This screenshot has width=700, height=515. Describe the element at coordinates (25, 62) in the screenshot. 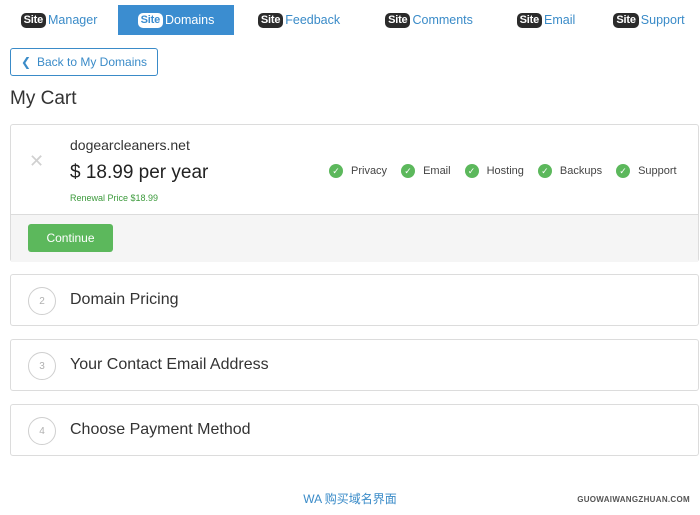

I see `chevron-left-icon: ❮` at that location.